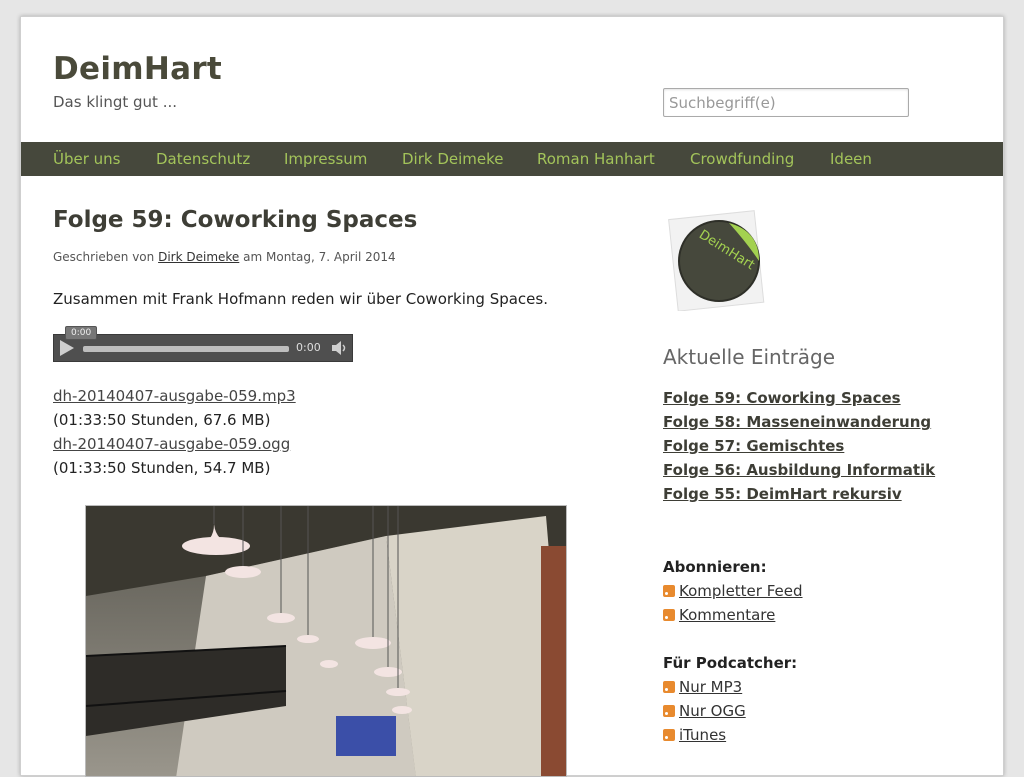  I want to click on nav-item-ueber-uns: Über uns, so click(87, 159).